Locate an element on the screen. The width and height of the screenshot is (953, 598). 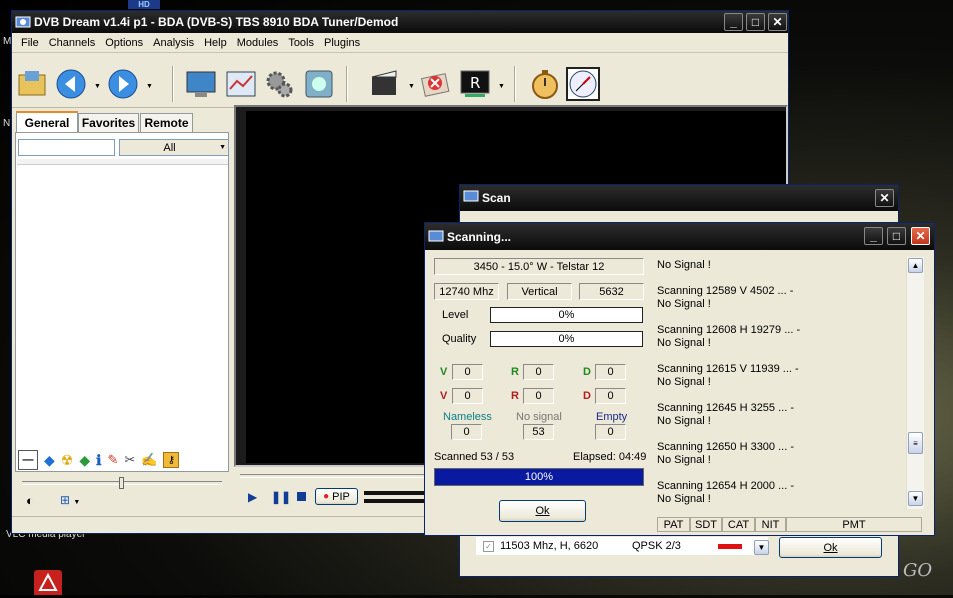
scan-close-button: ✕ is located at coordinates (884, 198).